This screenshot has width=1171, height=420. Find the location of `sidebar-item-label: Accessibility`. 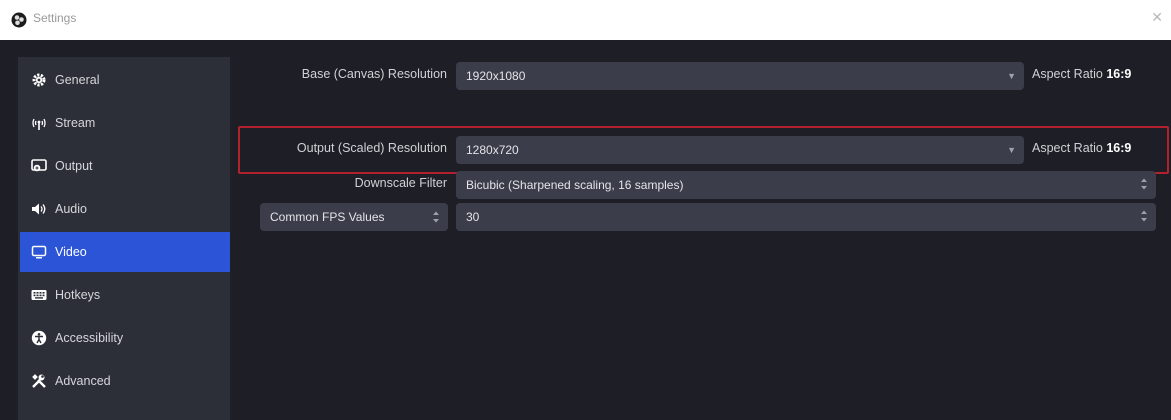

sidebar-item-label: Accessibility is located at coordinates (89, 338).